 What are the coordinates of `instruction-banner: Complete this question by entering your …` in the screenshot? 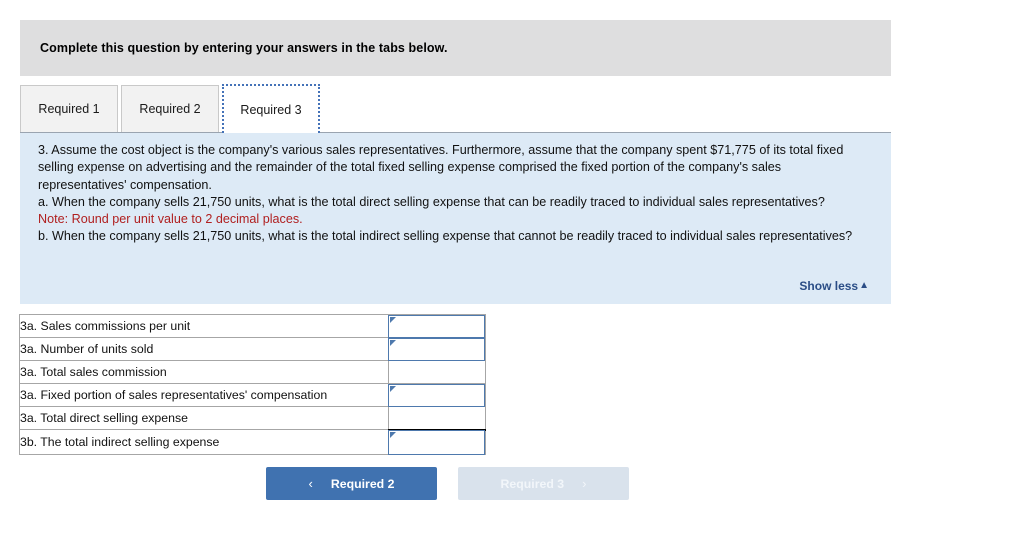 It's located at (455, 48).